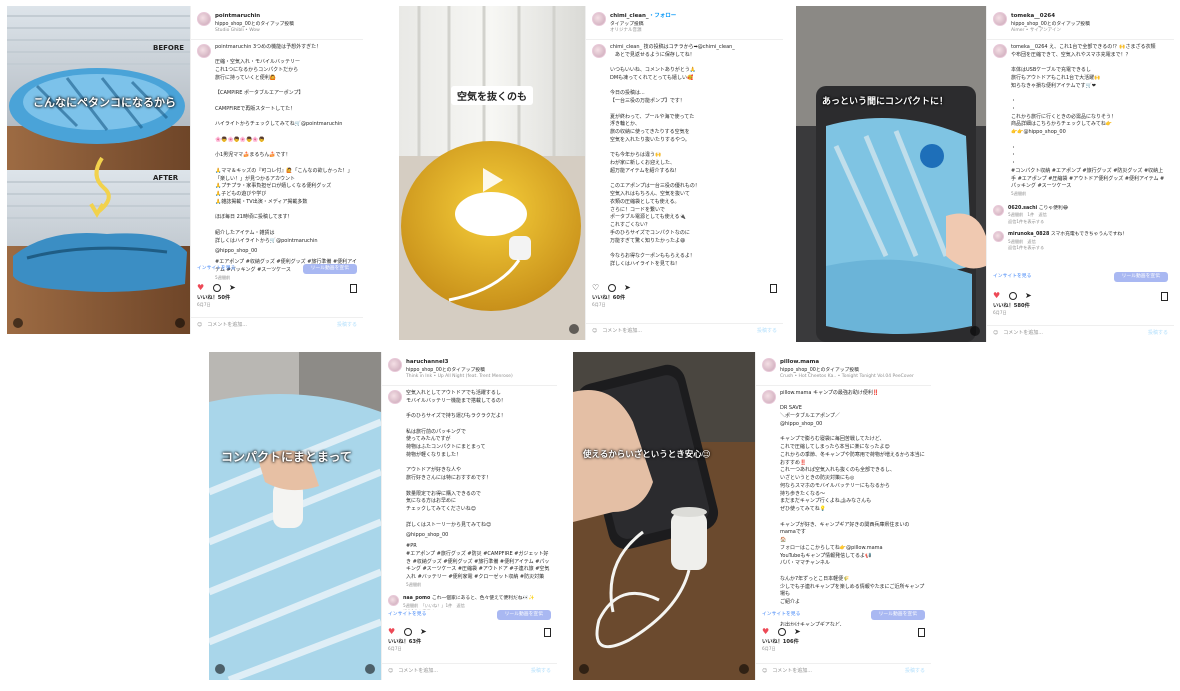 The image size is (1180, 691). Describe the element at coordinates (684, 298) in the screenshot. I see `like-count: いいね！60件` at that location.